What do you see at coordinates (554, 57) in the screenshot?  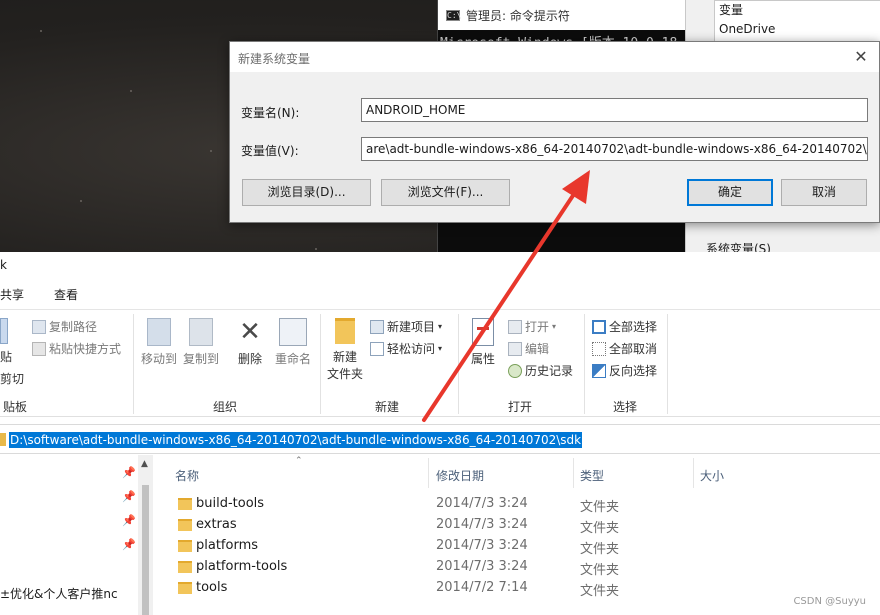 I see `dialog-titlebar: 新建系统变量 ✕` at bounding box center [554, 57].